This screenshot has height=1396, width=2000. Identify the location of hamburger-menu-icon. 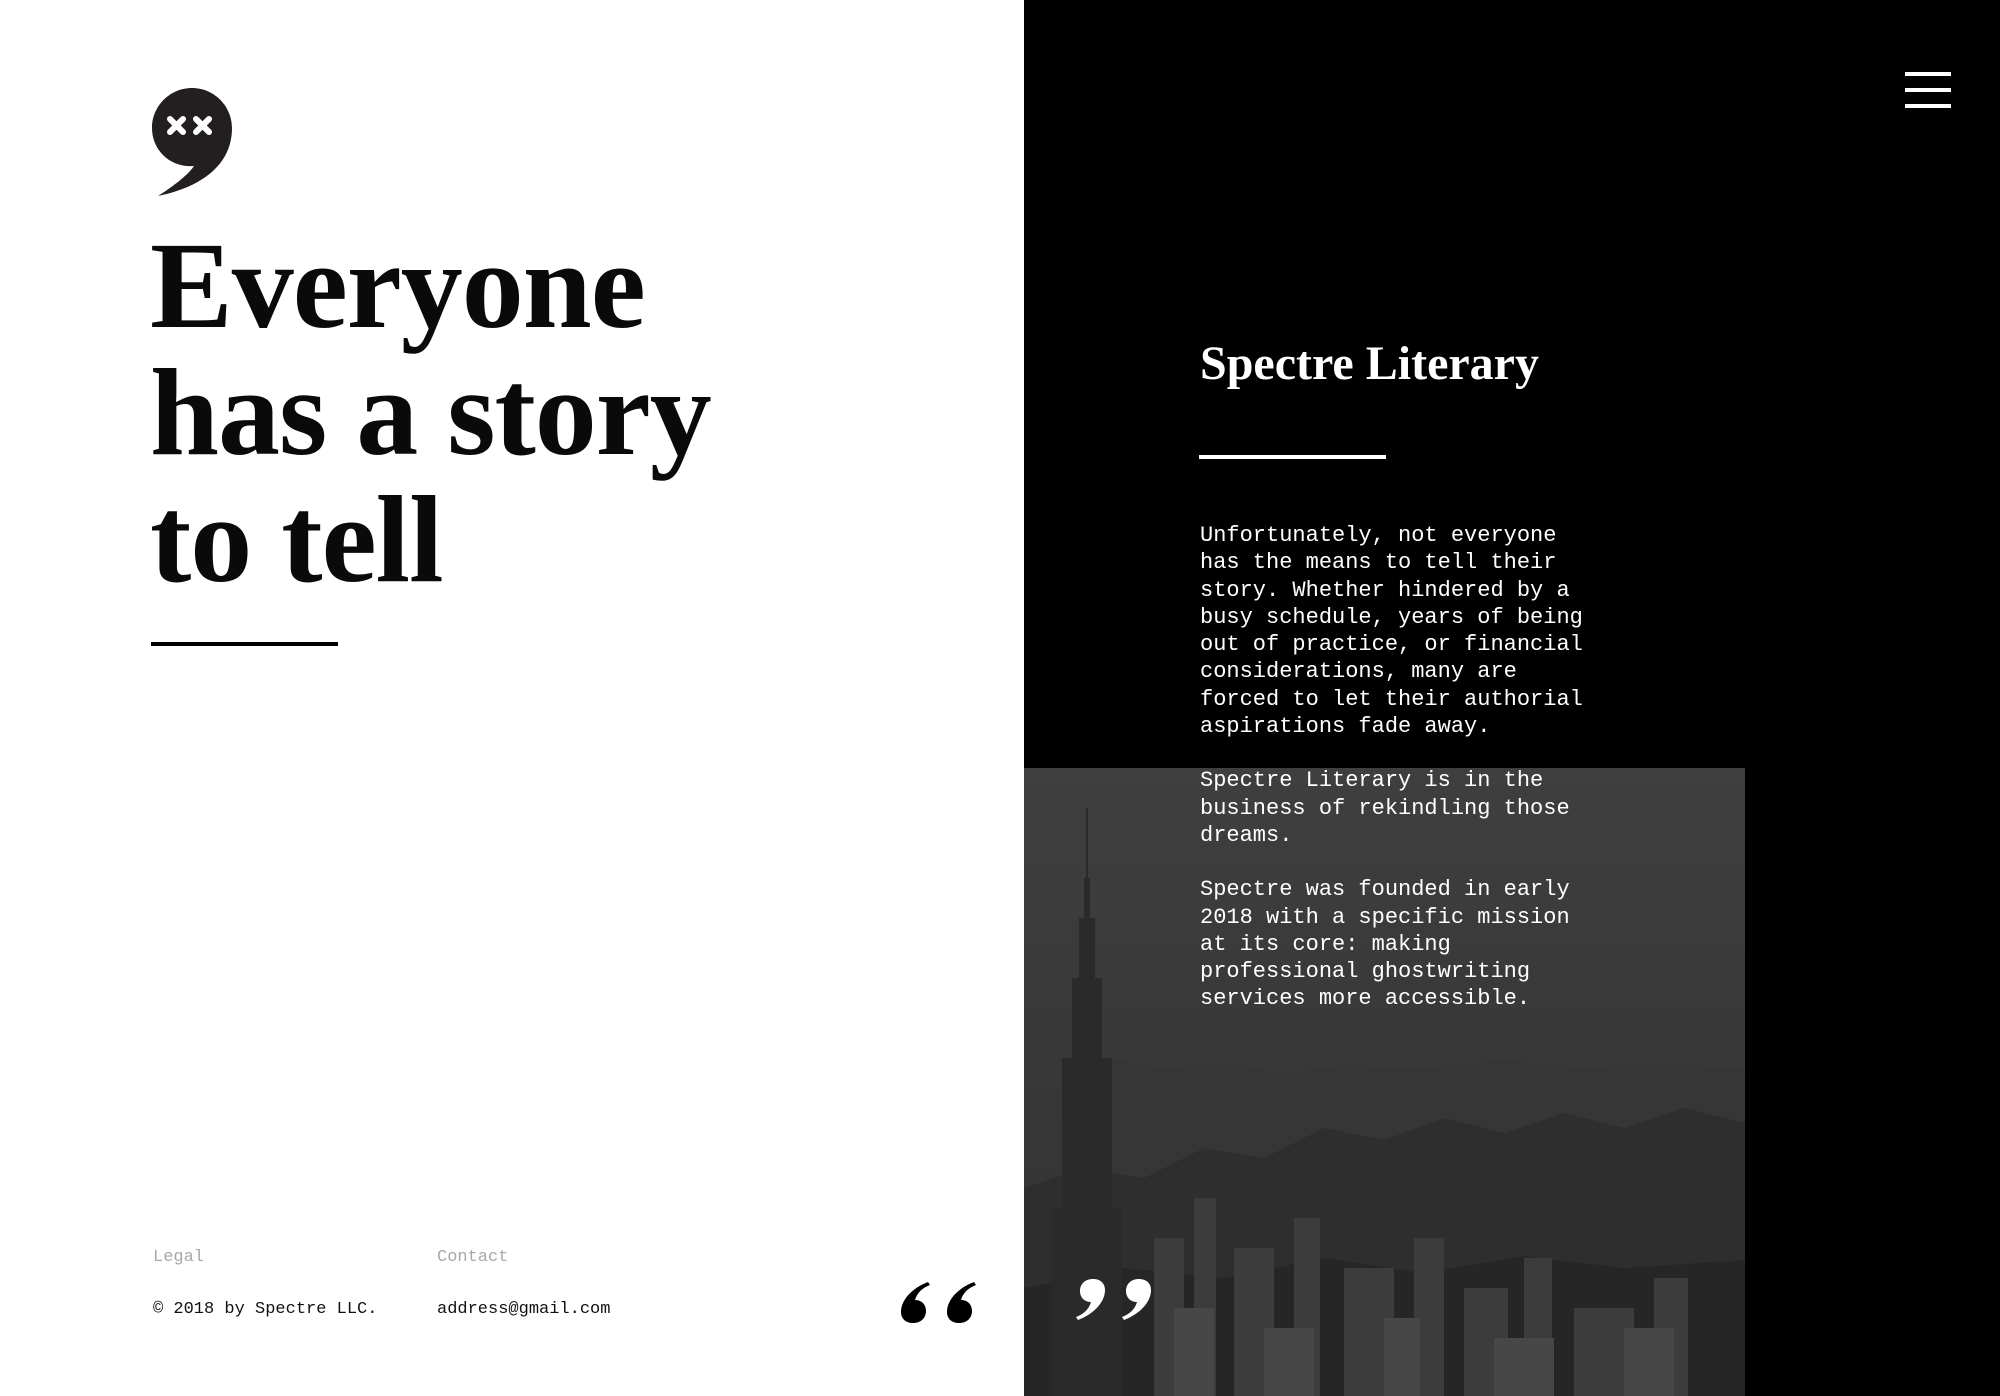
(1928, 90).